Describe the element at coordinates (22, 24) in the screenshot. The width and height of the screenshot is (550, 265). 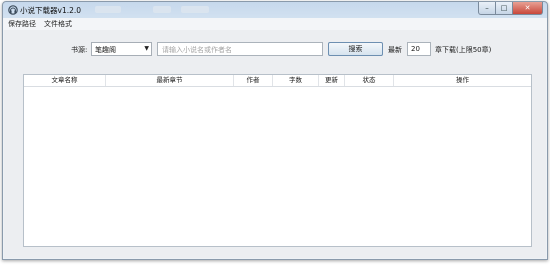
I see `menu-save-path: 保存路径` at that location.